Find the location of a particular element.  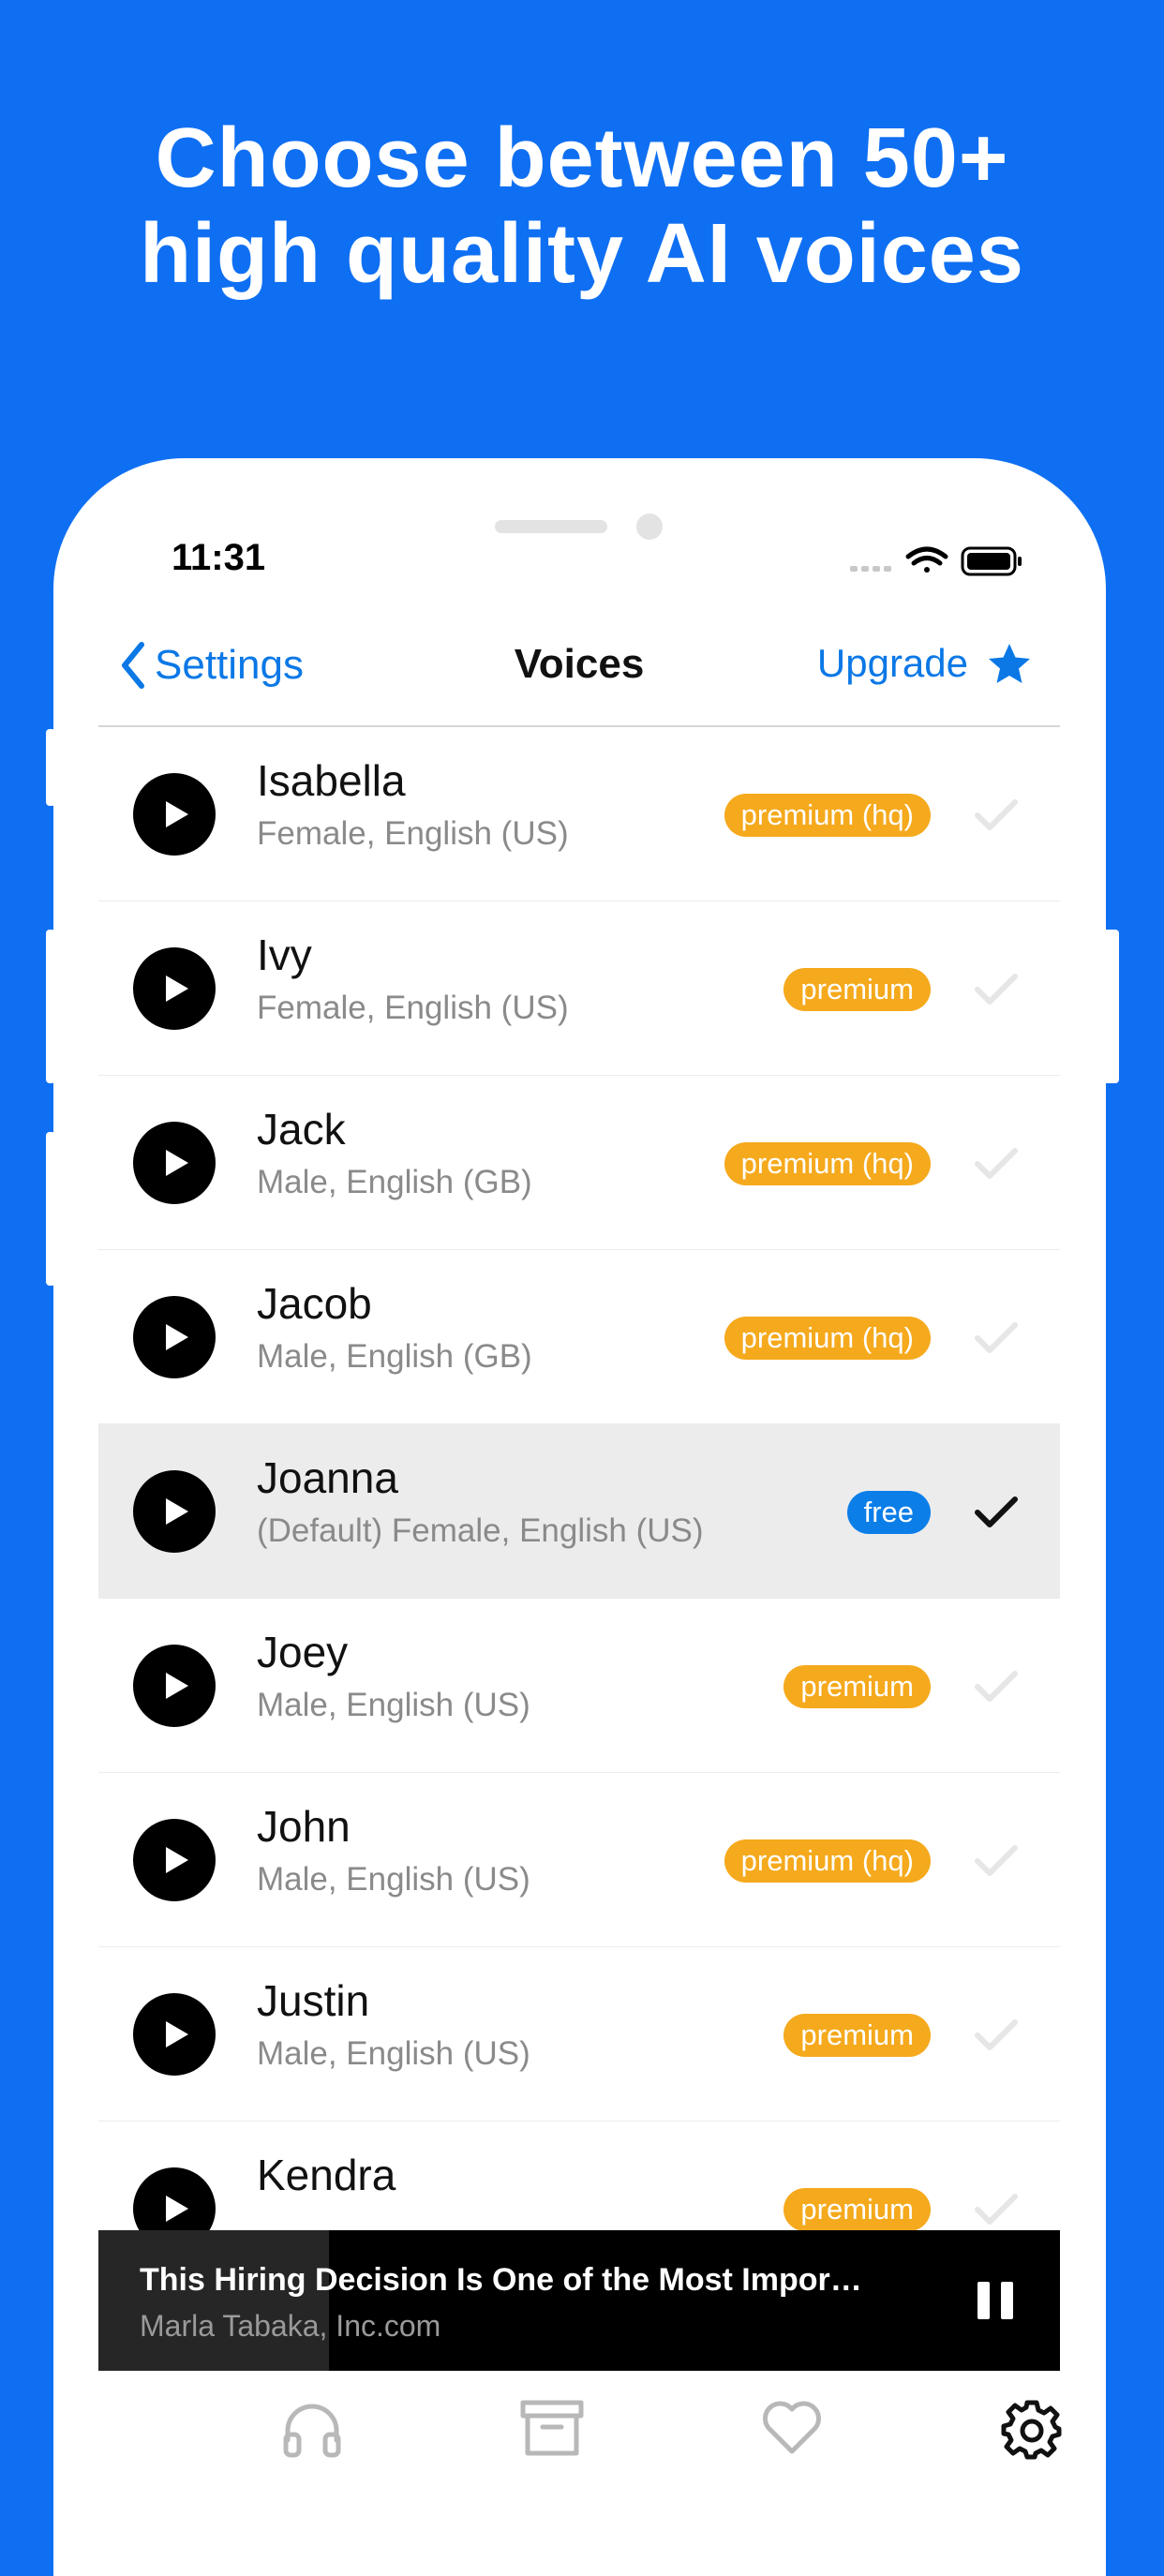

voice-name: Joey is located at coordinates (303, 1652).